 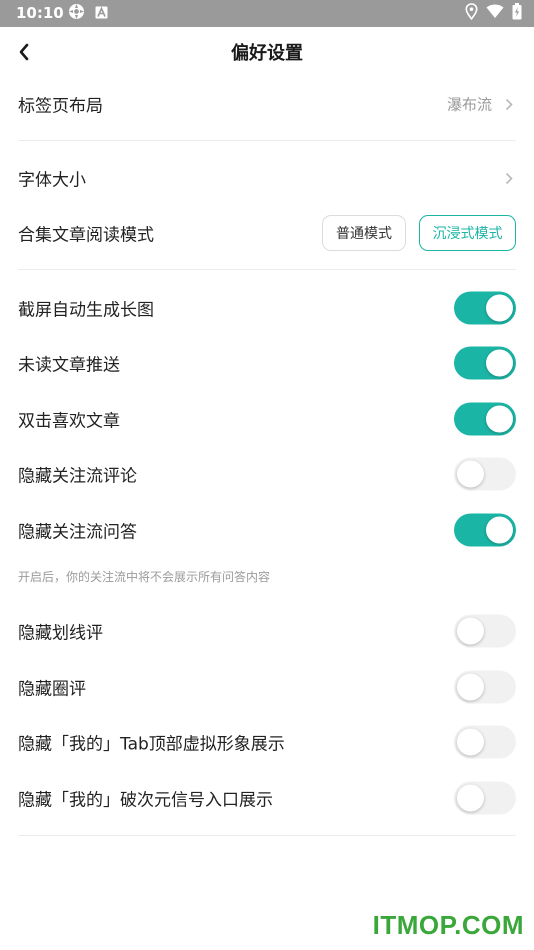 What do you see at coordinates (40, 13) in the screenshot?
I see `status-time: 10:10` at bounding box center [40, 13].